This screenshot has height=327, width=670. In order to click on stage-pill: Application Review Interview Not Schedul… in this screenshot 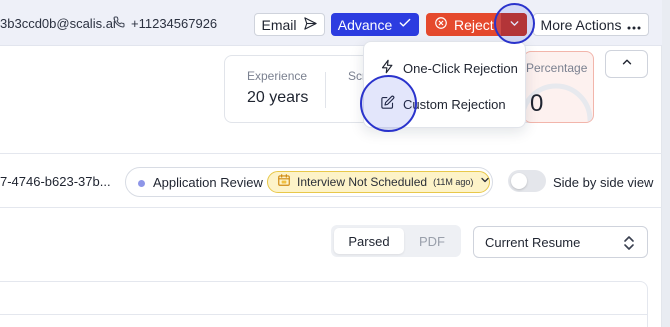, I will do `click(309, 182)`.